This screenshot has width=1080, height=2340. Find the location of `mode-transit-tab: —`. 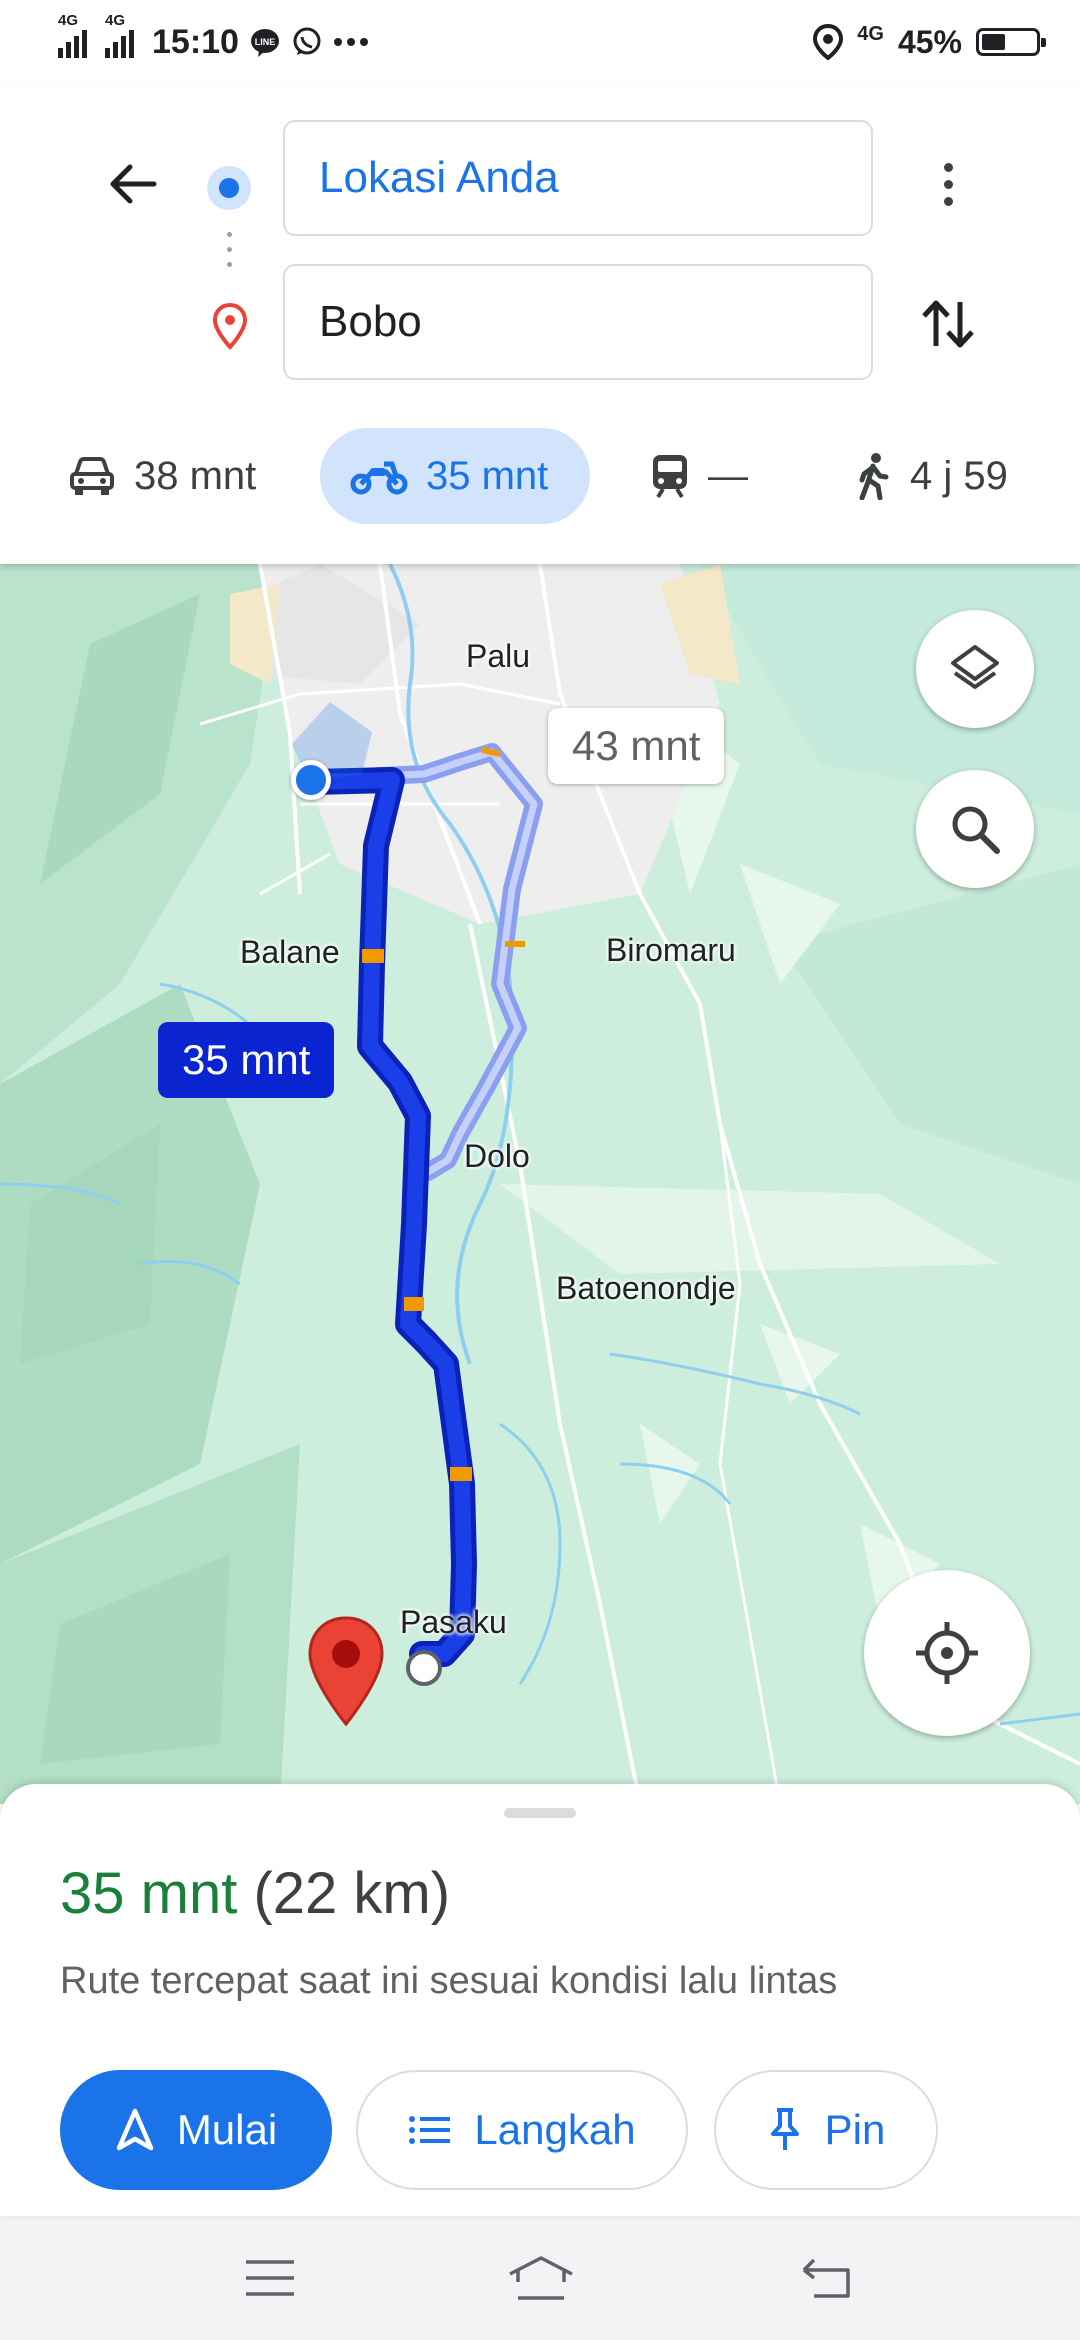

mode-transit-tab: — is located at coordinates (699, 476).